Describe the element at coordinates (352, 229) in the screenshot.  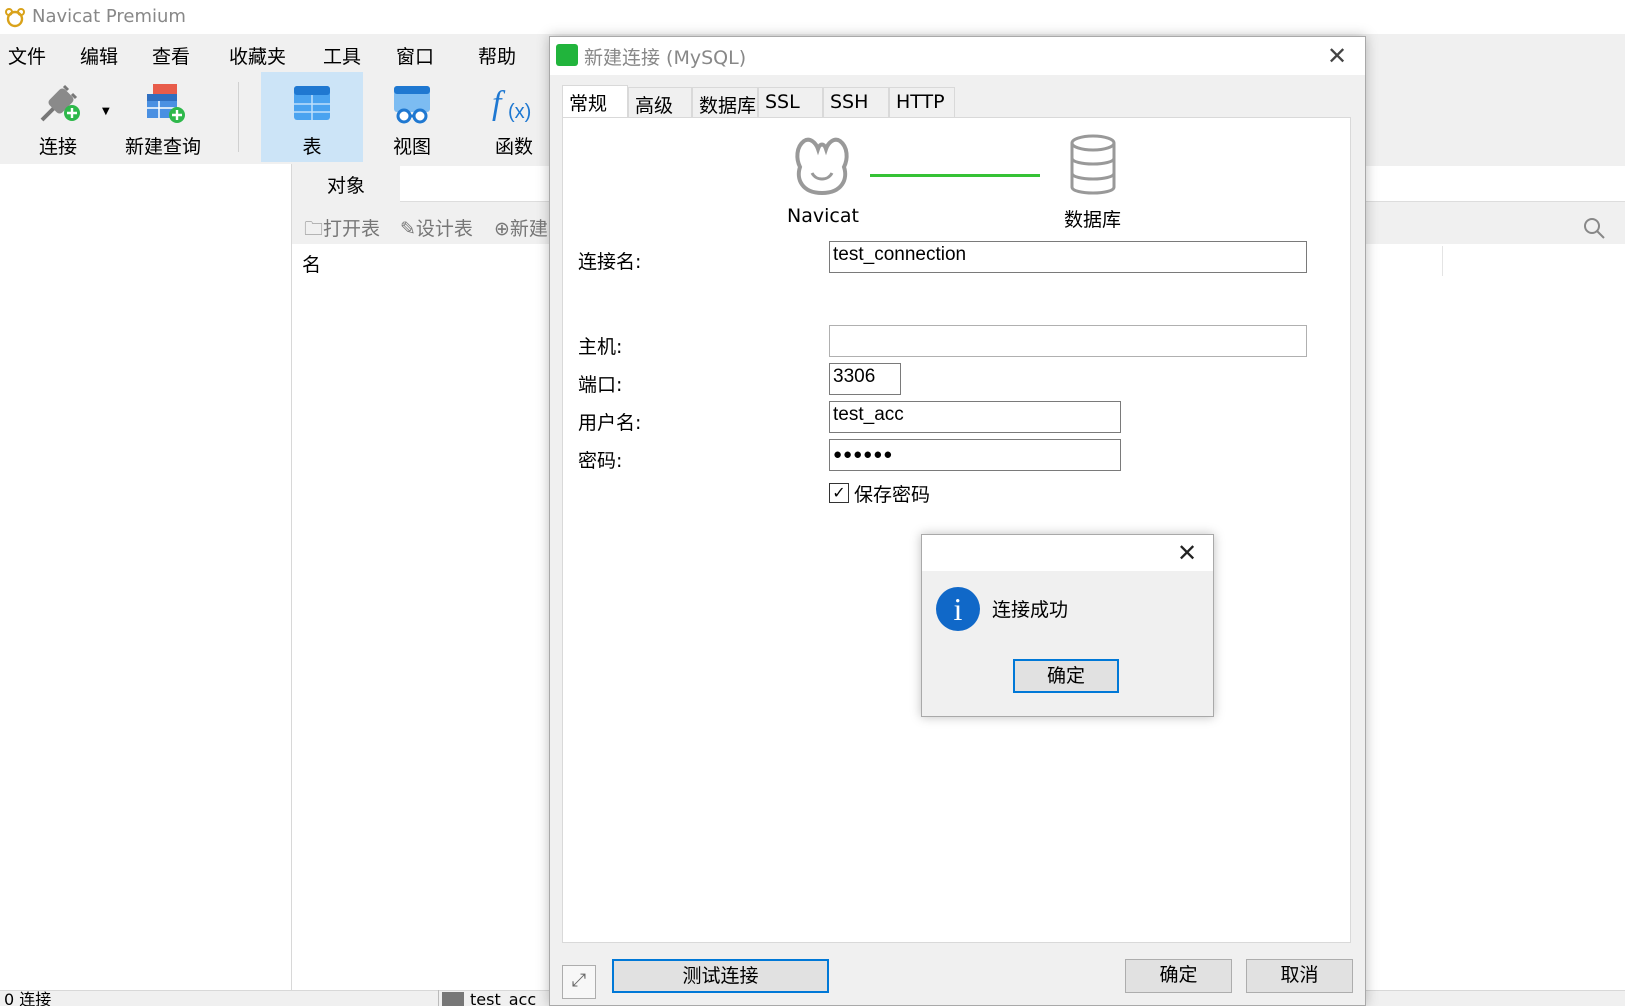
I see `open-table-label: 打开表` at that location.